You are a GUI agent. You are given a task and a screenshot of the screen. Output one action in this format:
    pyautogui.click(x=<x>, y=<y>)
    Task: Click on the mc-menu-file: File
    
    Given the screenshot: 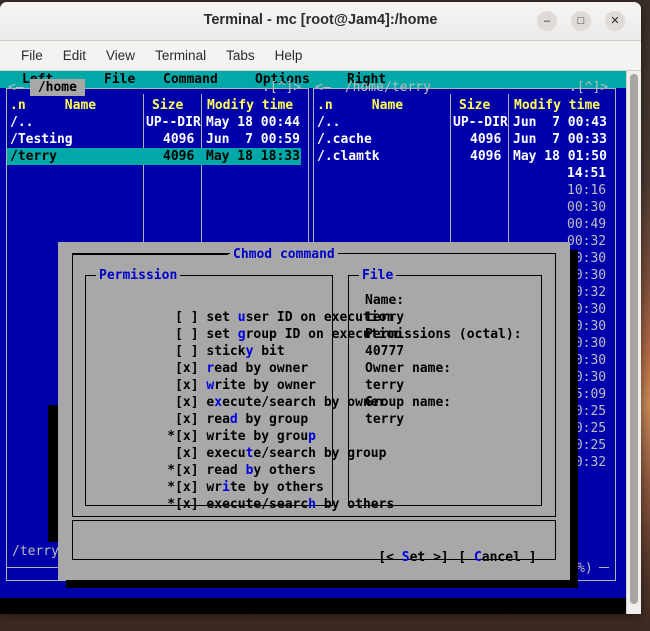 What is the action you would take?
    pyautogui.click(x=119, y=79)
    